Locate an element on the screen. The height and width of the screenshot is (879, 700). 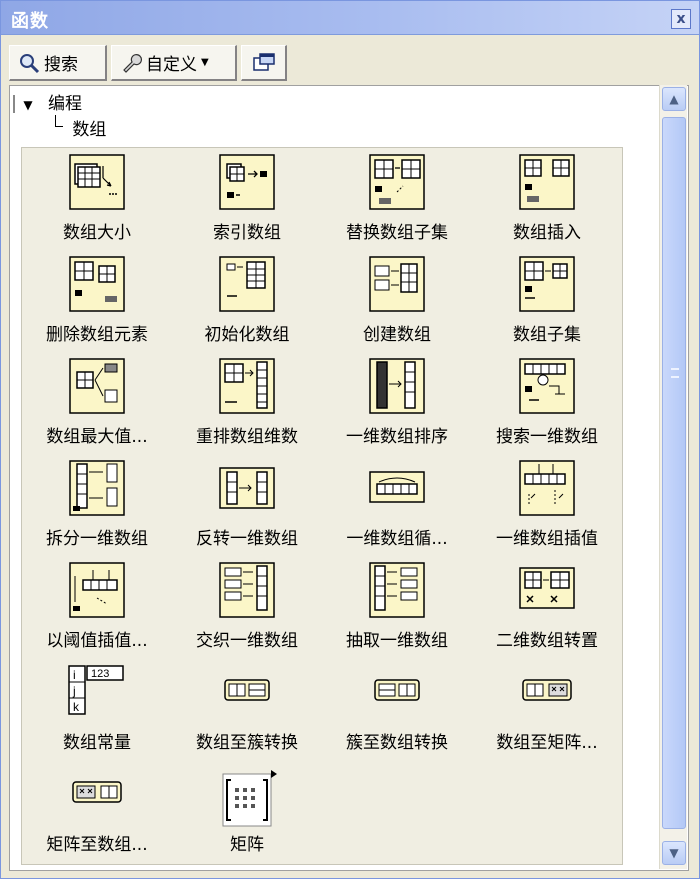
title-bar: 函数 x is located at coordinates (350, 18).